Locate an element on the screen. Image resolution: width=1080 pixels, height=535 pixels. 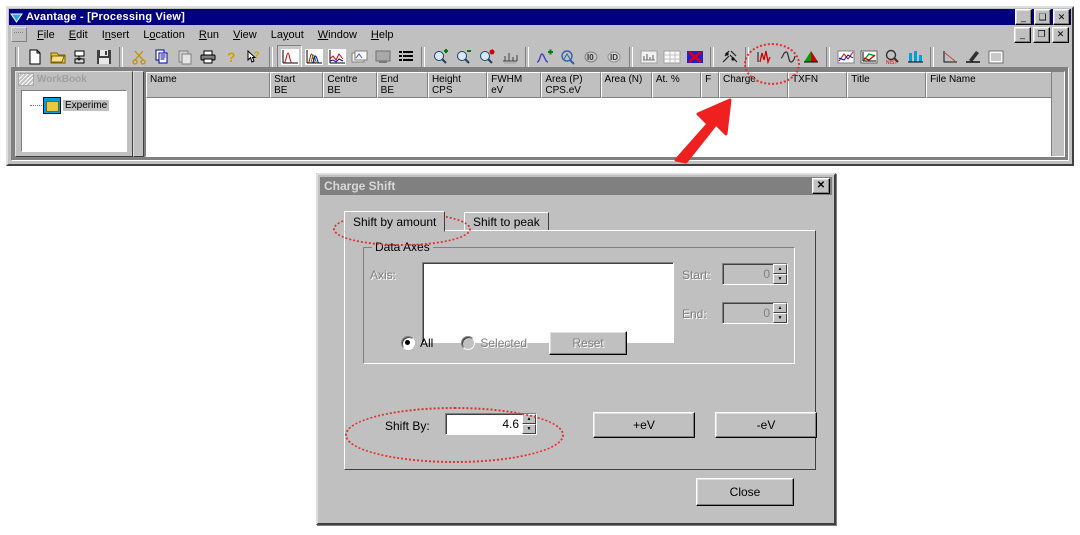
shift-by-spin-buttons: ▲ ▼ is located at coordinates (529, 424).